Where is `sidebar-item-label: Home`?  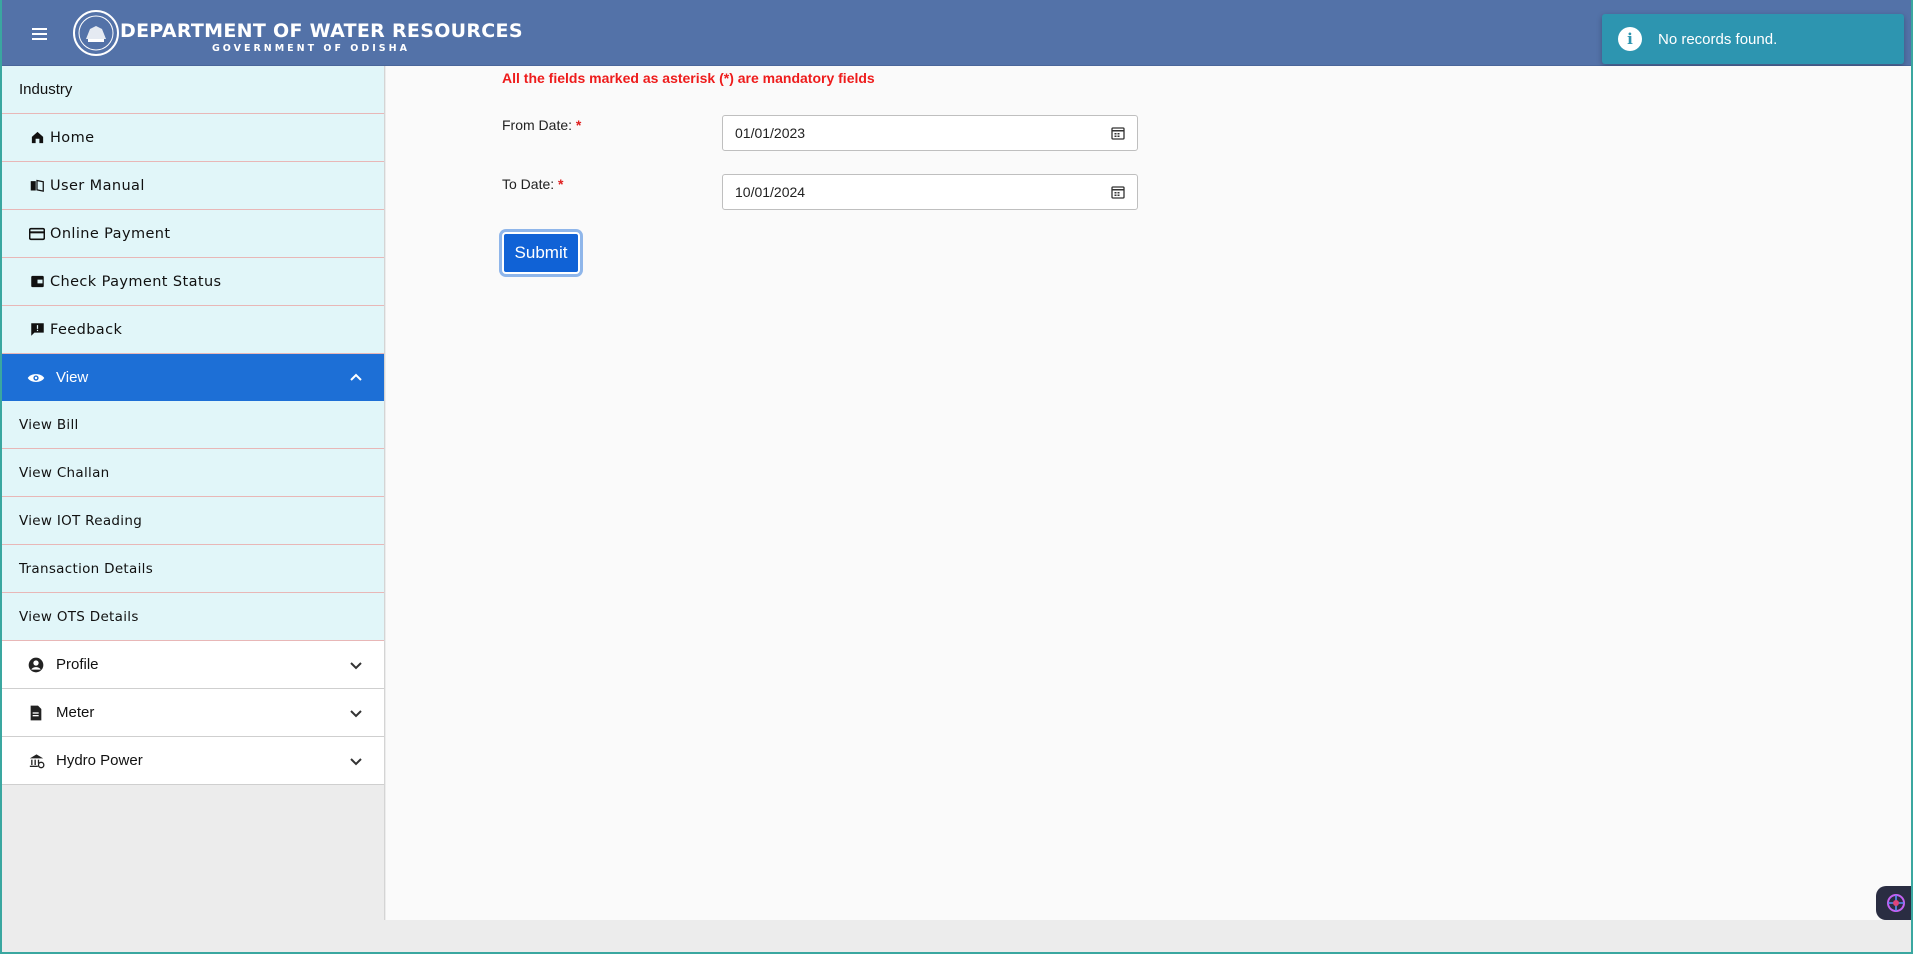 sidebar-item-label: Home is located at coordinates (72, 137).